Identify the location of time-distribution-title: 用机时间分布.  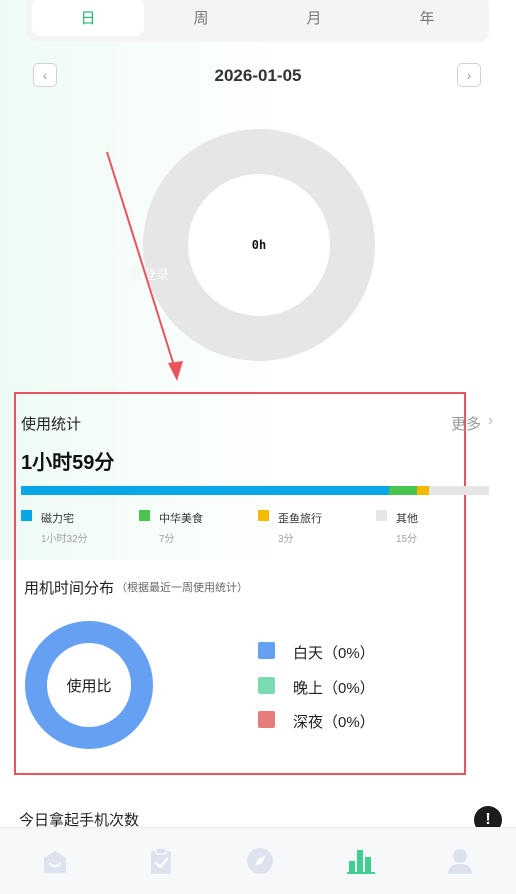
(69, 588).